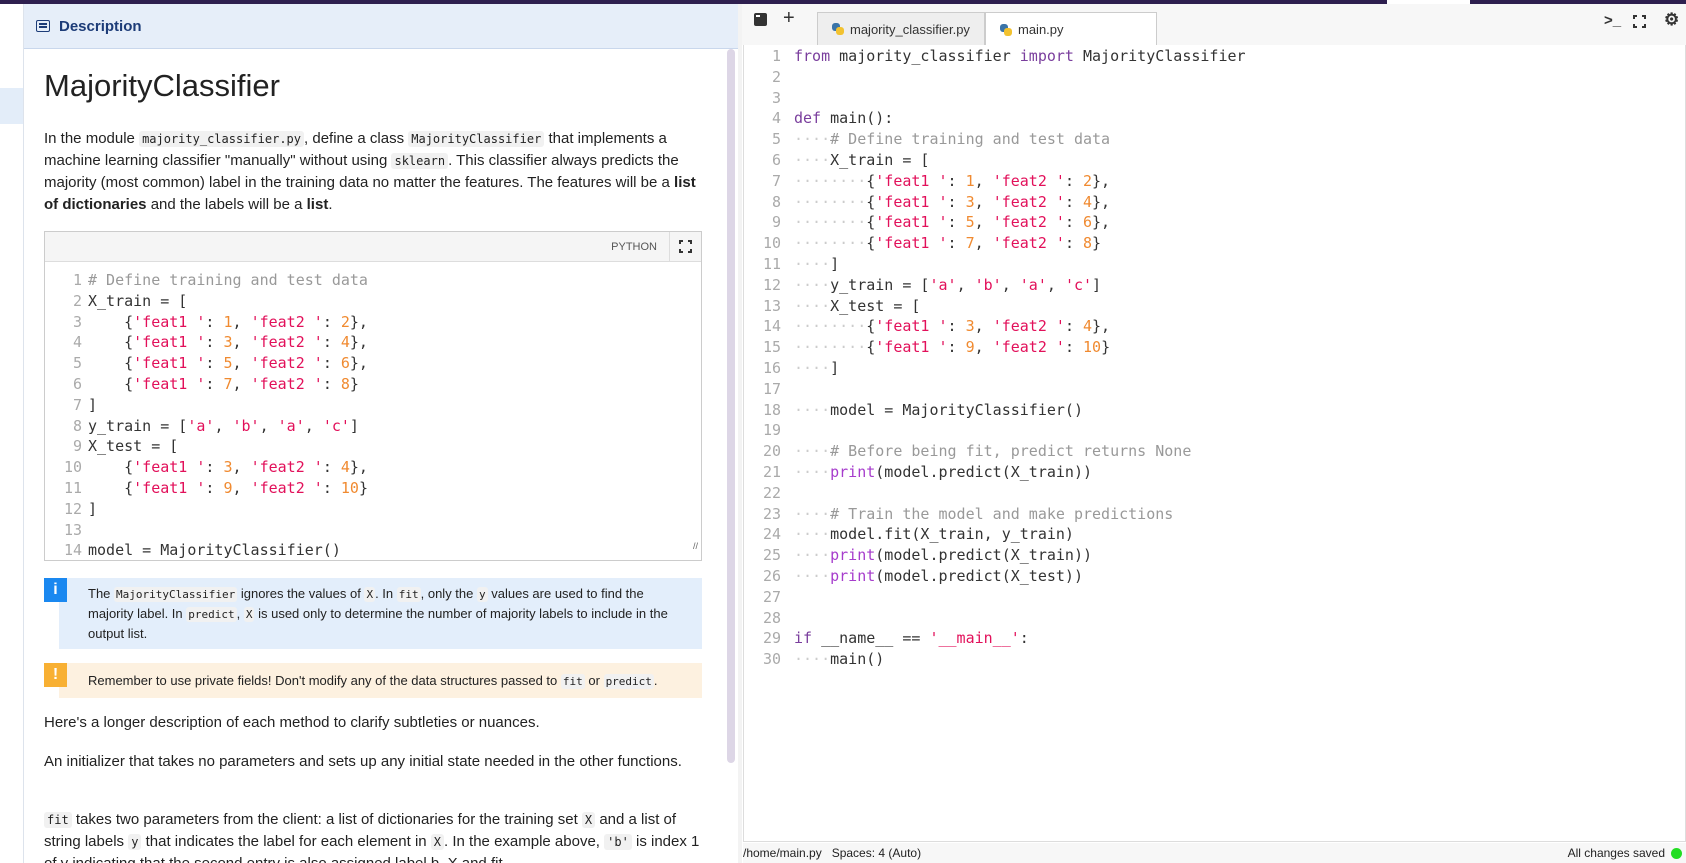  I want to click on code-line: 18 ····model = MajorityClassifier(), so click(1214, 410).